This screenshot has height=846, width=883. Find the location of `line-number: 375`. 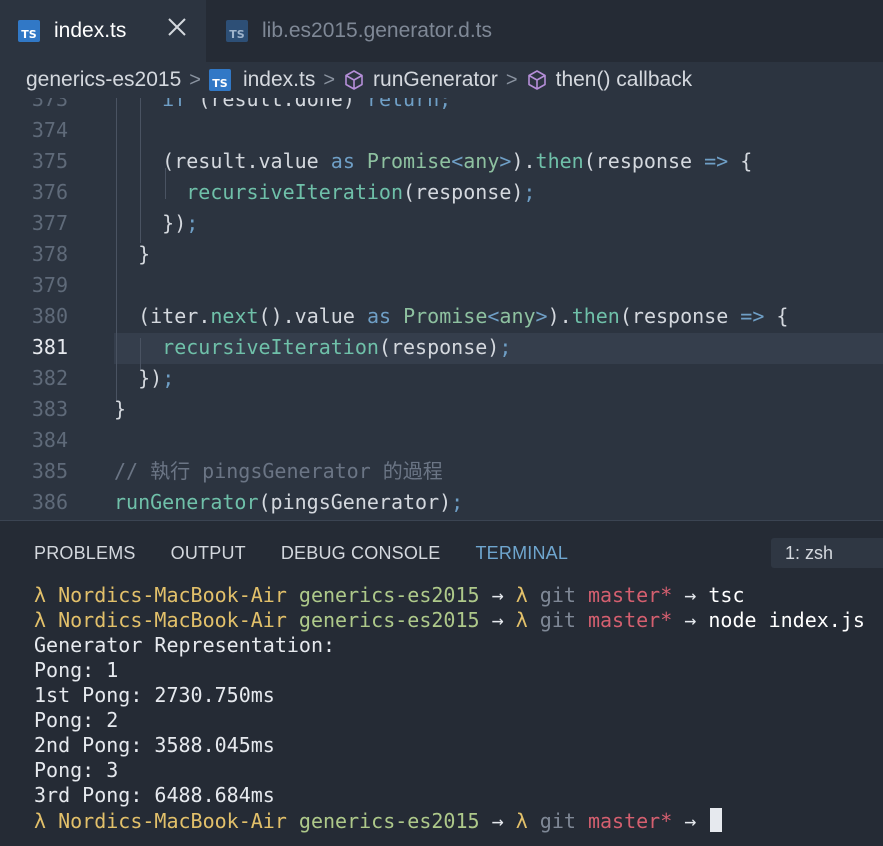

line-number: 375 is located at coordinates (49, 161).